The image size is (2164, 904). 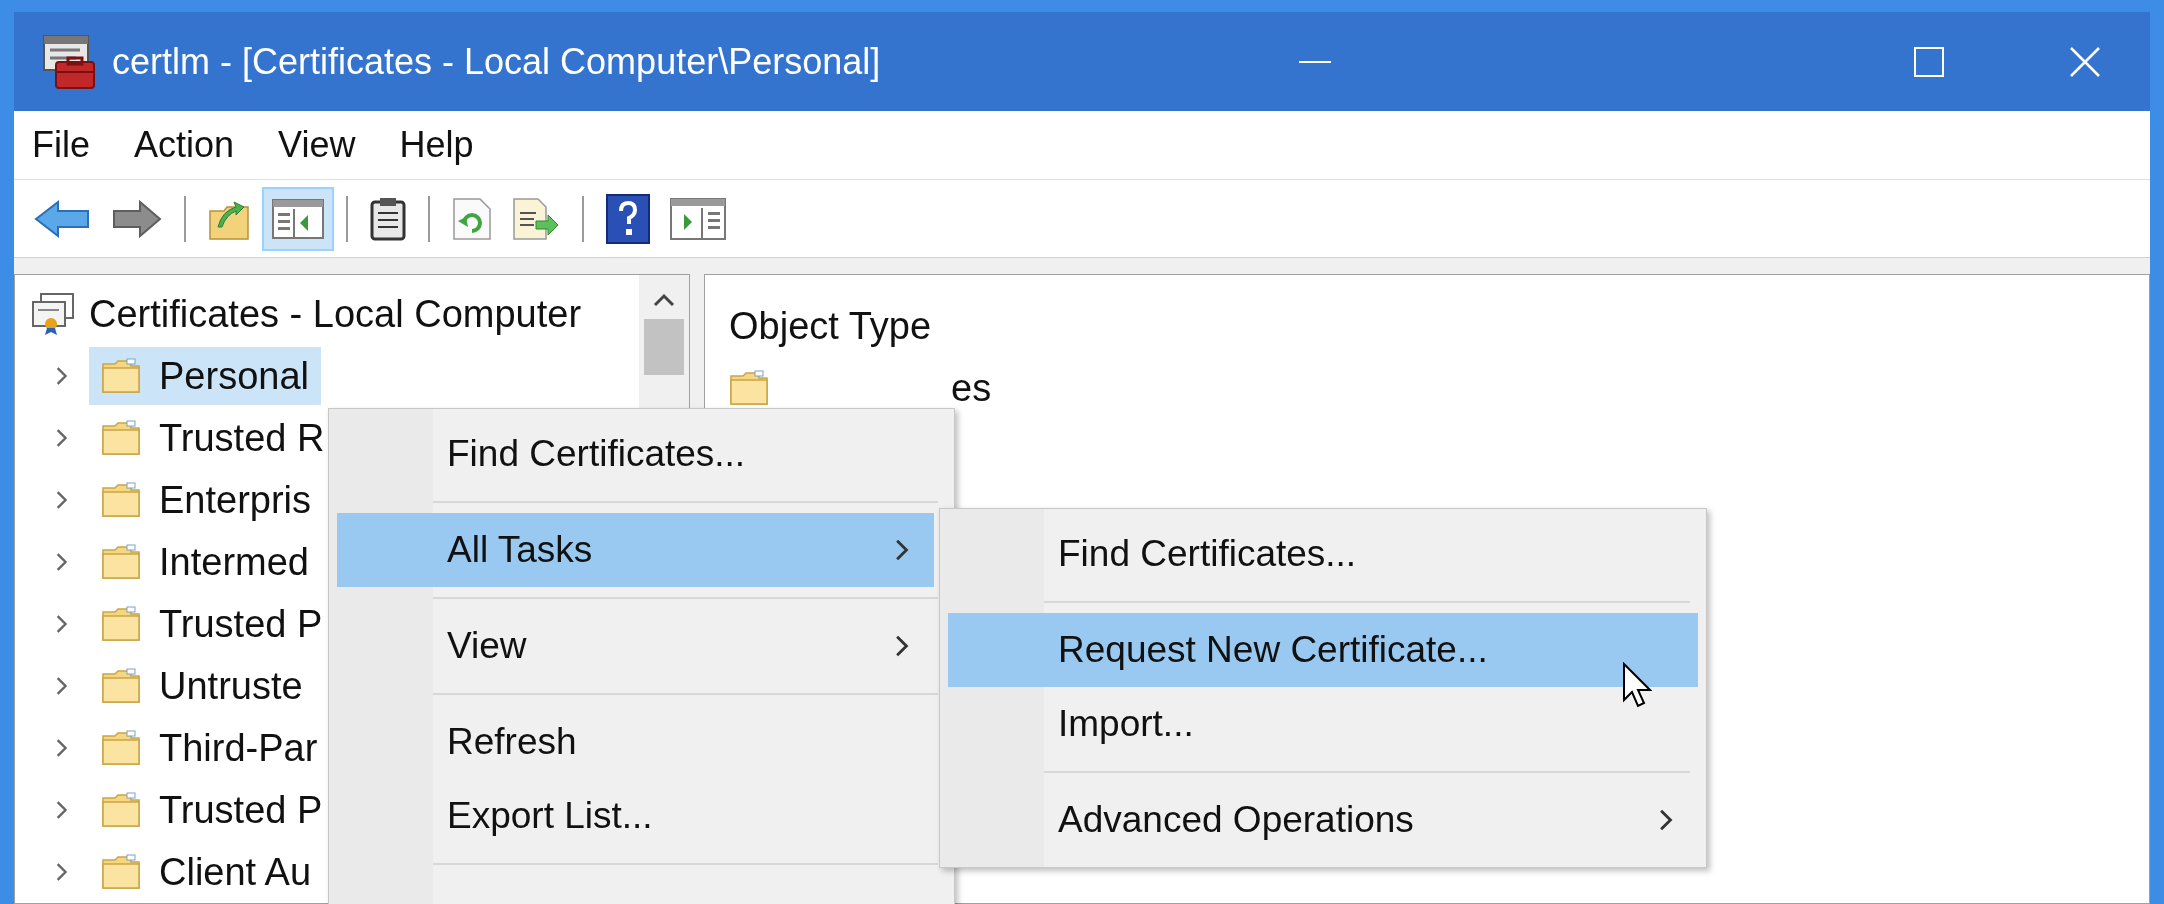 What do you see at coordinates (664, 300) in the screenshot?
I see `scroll-up-icon` at bounding box center [664, 300].